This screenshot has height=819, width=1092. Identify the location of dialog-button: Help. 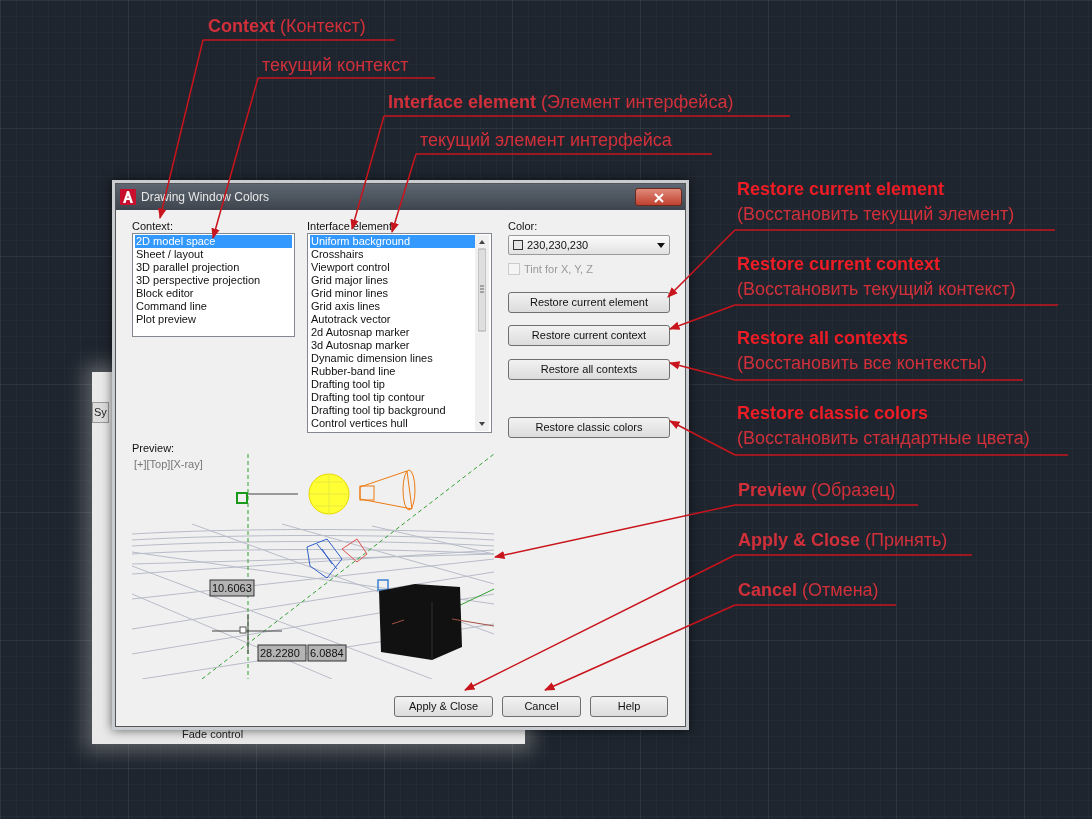
(629, 706).